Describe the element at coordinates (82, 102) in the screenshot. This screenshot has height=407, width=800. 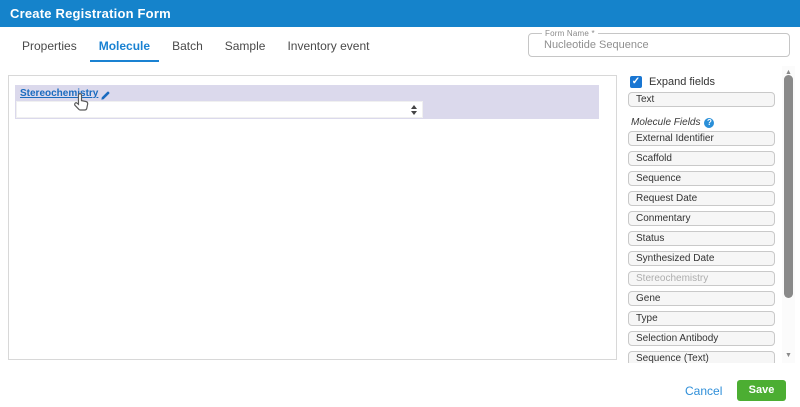
I see `pointer-cursor-icon` at that location.